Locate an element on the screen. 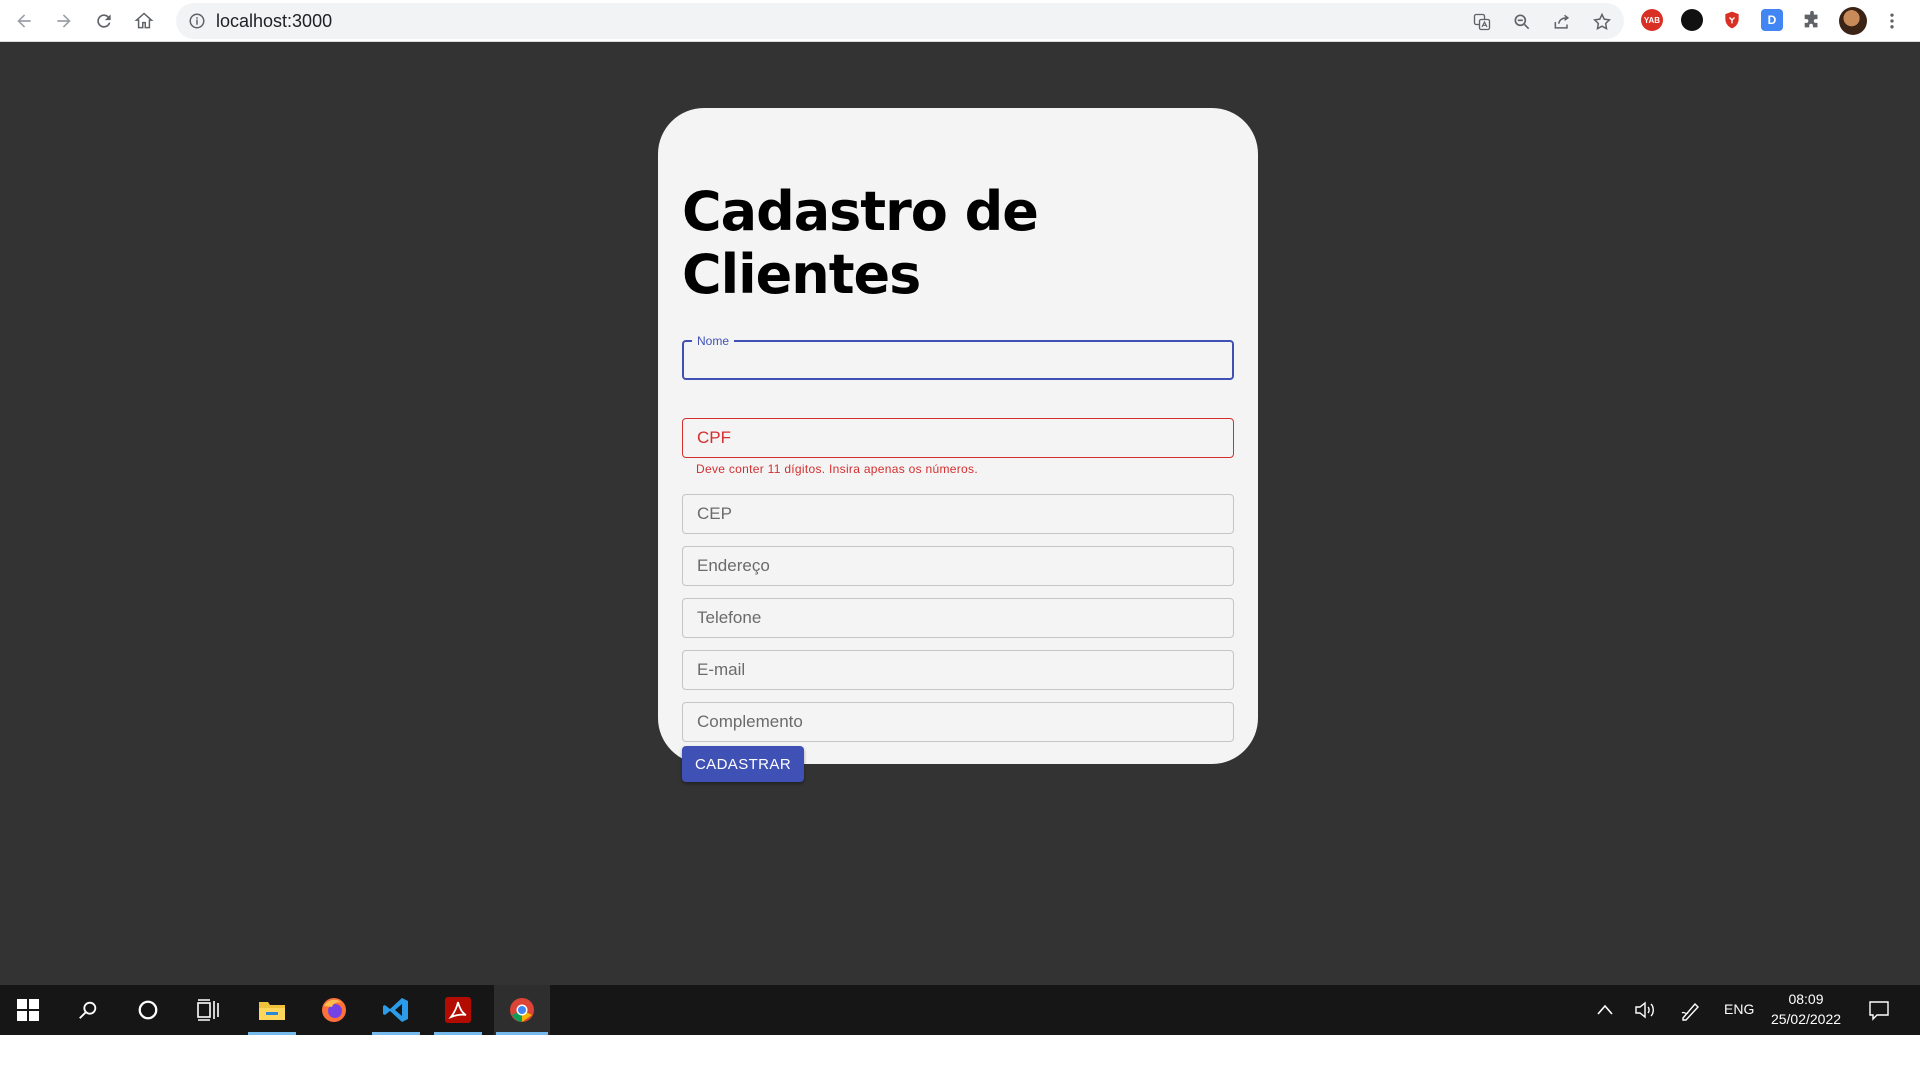  chrome-icon is located at coordinates (522, 1010).